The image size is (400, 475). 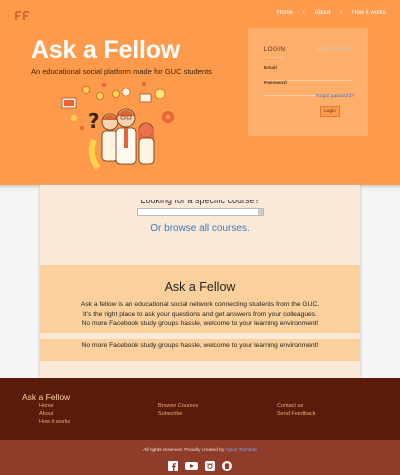 I want to click on footer-link-contact: Contact us, so click(x=296, y=406).